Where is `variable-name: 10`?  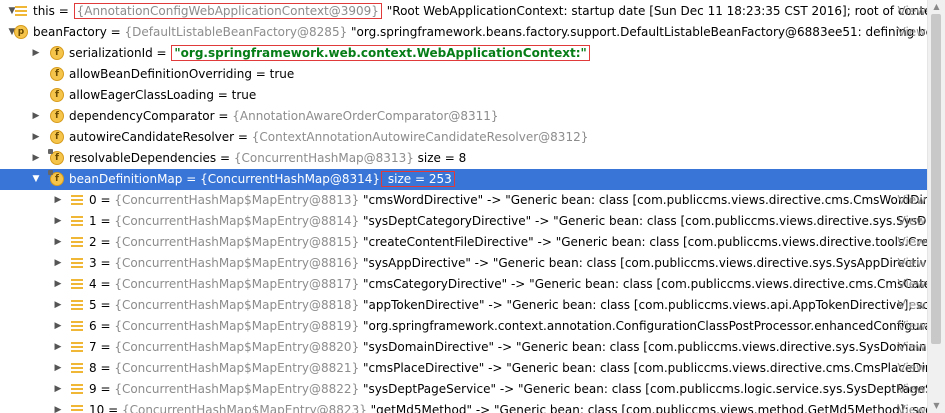 variable-name: 10 is located at coordinates (97, 408).